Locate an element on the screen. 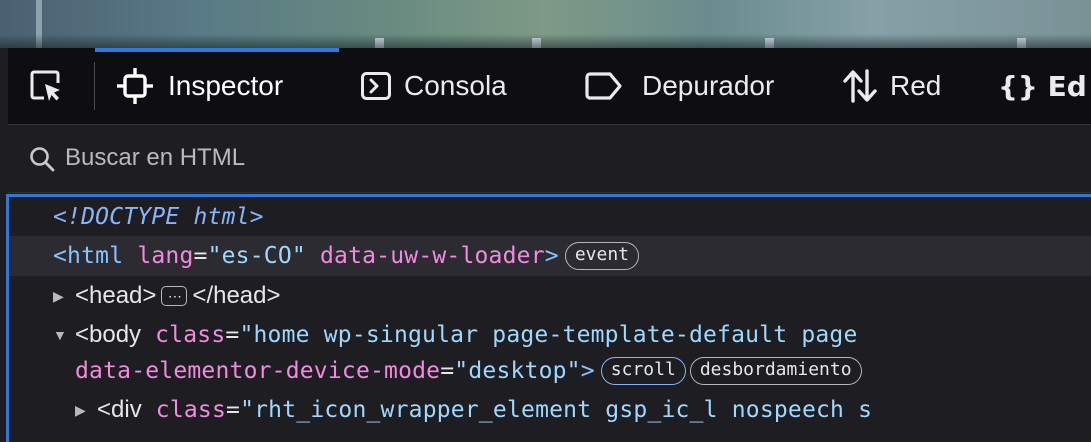  background-photo-strip is located at coordinates (545, 24).